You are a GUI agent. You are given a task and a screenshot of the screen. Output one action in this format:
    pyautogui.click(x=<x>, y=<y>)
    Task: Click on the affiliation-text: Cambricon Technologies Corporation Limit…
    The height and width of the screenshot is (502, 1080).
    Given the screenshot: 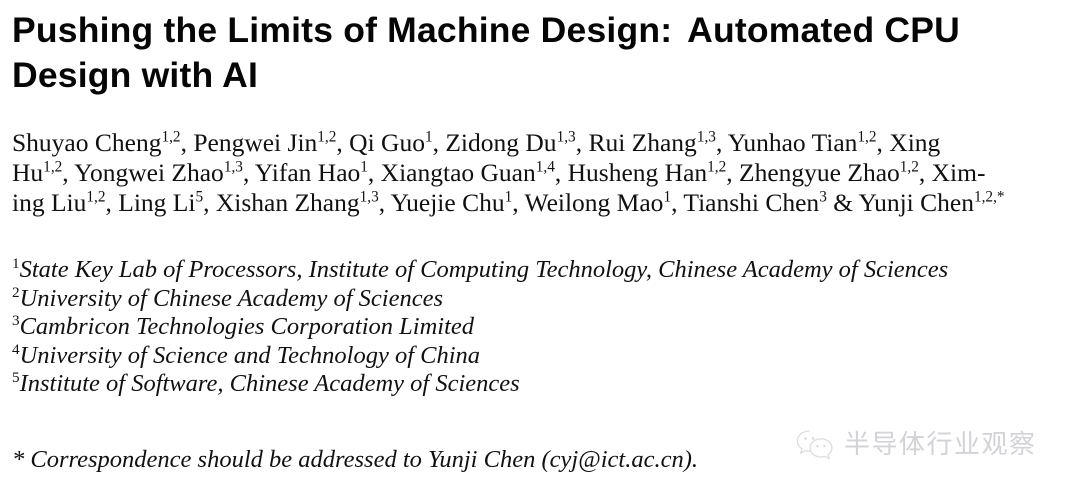 What is the action you would take?
    pyautogui.click(x=247, y=326)
    